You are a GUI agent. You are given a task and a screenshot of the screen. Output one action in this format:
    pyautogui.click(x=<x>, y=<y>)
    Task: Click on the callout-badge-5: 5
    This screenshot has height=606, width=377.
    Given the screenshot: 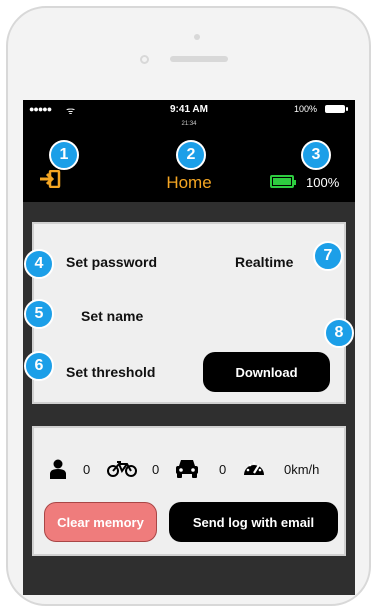 What is the action you would take?
    pyautogui.click(x=39, y=314)
    